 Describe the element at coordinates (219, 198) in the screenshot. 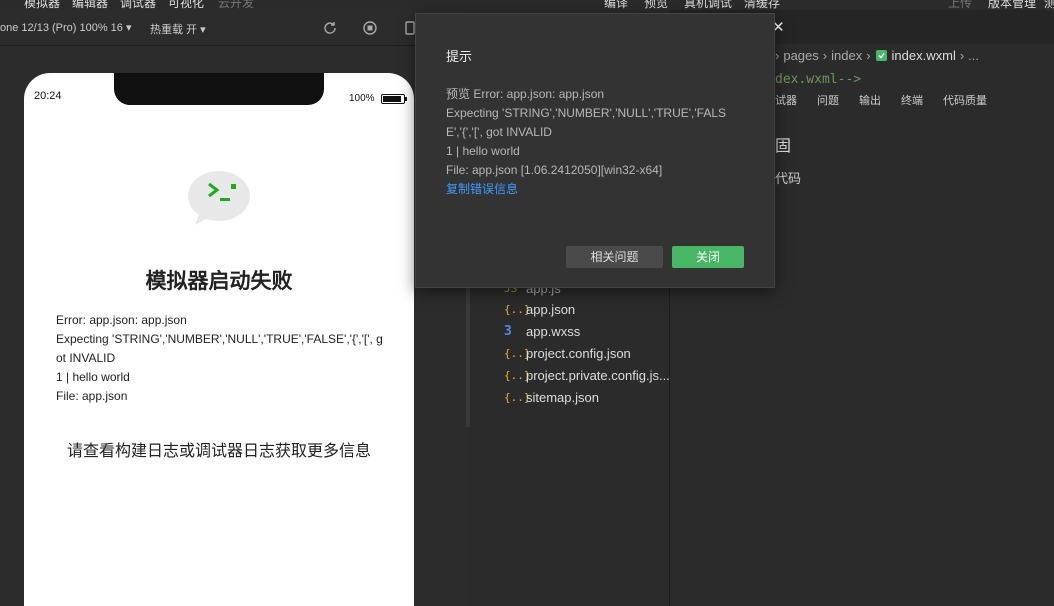

I see `wechat-devtools-logo-icon` at that location.